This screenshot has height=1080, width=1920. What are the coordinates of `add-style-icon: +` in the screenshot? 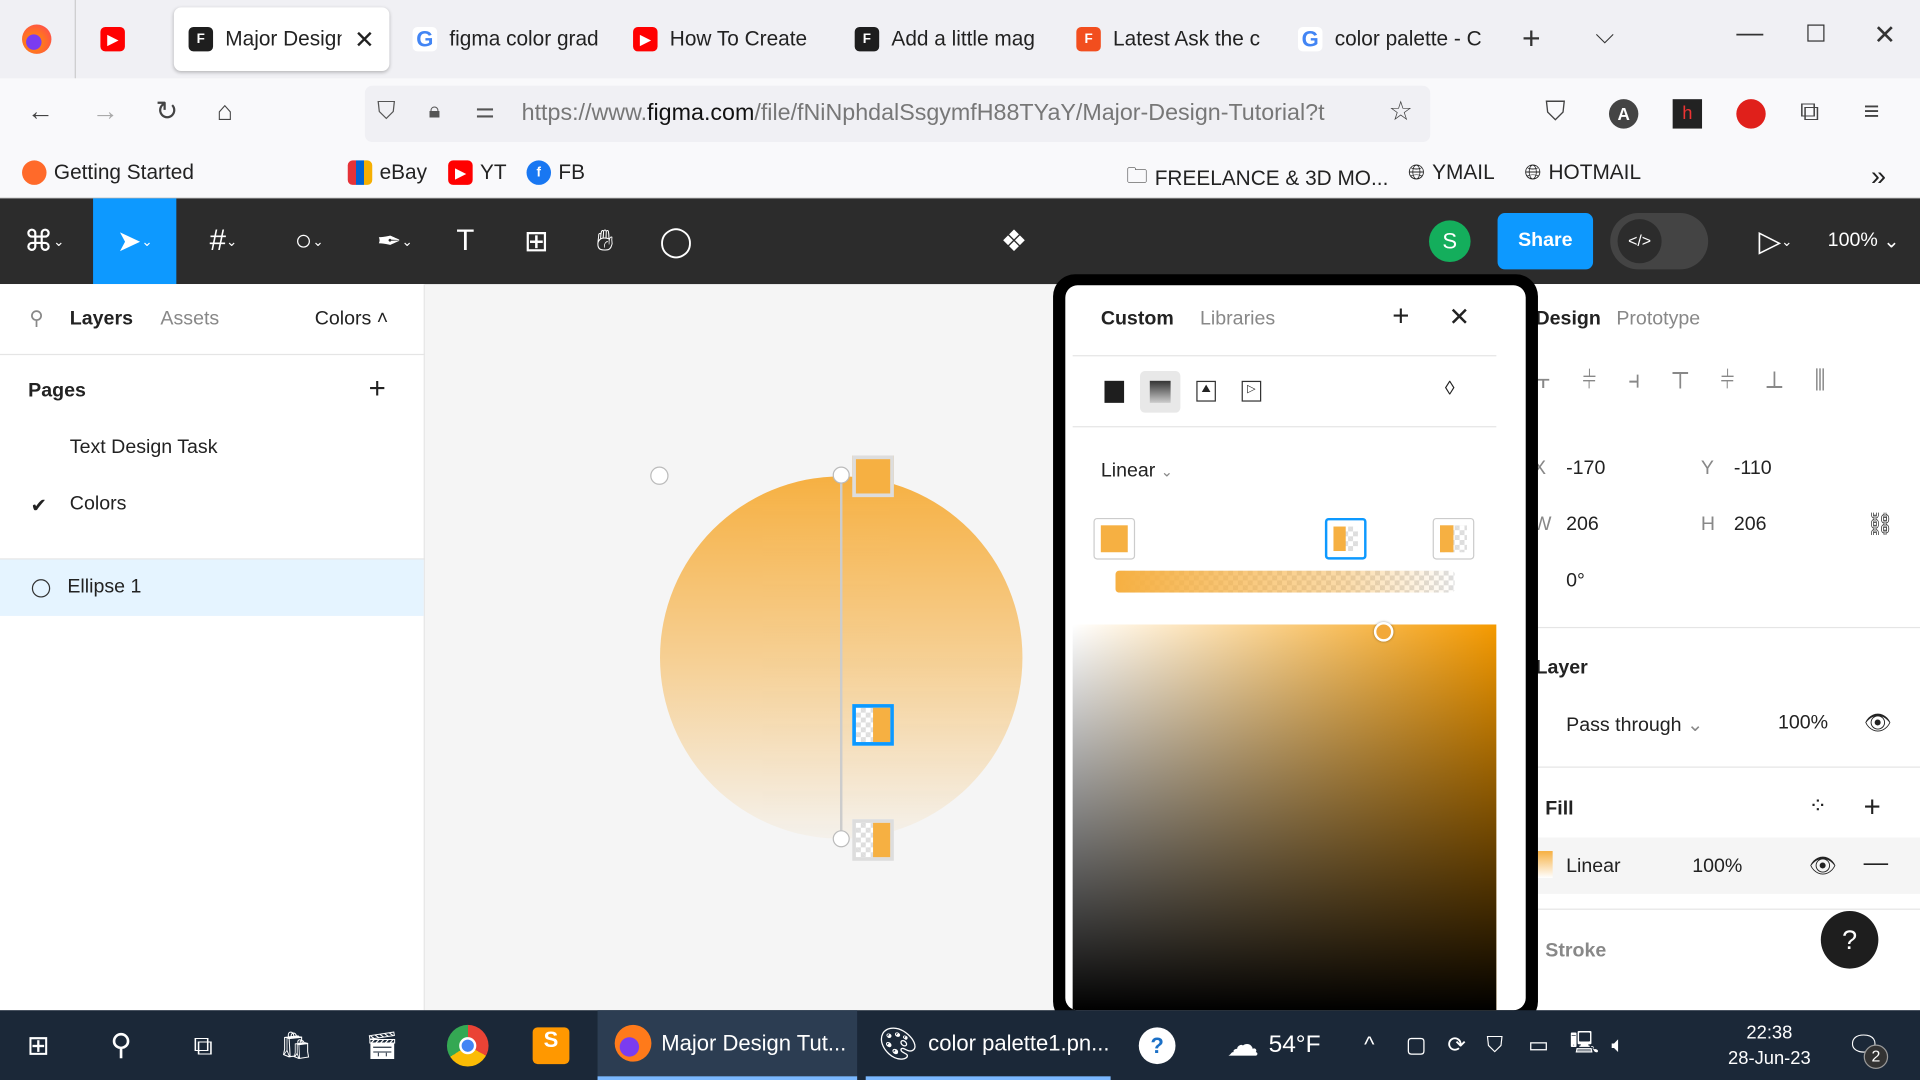 It's located at (1400, 317).